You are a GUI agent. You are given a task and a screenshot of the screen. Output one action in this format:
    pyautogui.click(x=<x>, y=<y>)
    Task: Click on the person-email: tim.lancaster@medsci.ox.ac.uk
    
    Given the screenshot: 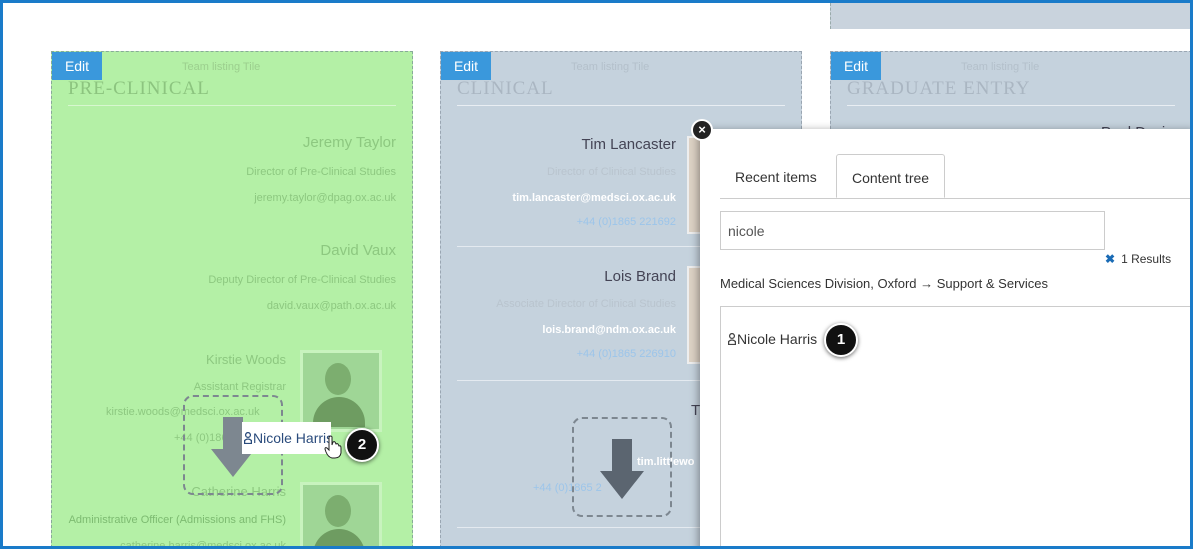 What is the action you would take?
    pyautogui.click(x=594, y=198)
    